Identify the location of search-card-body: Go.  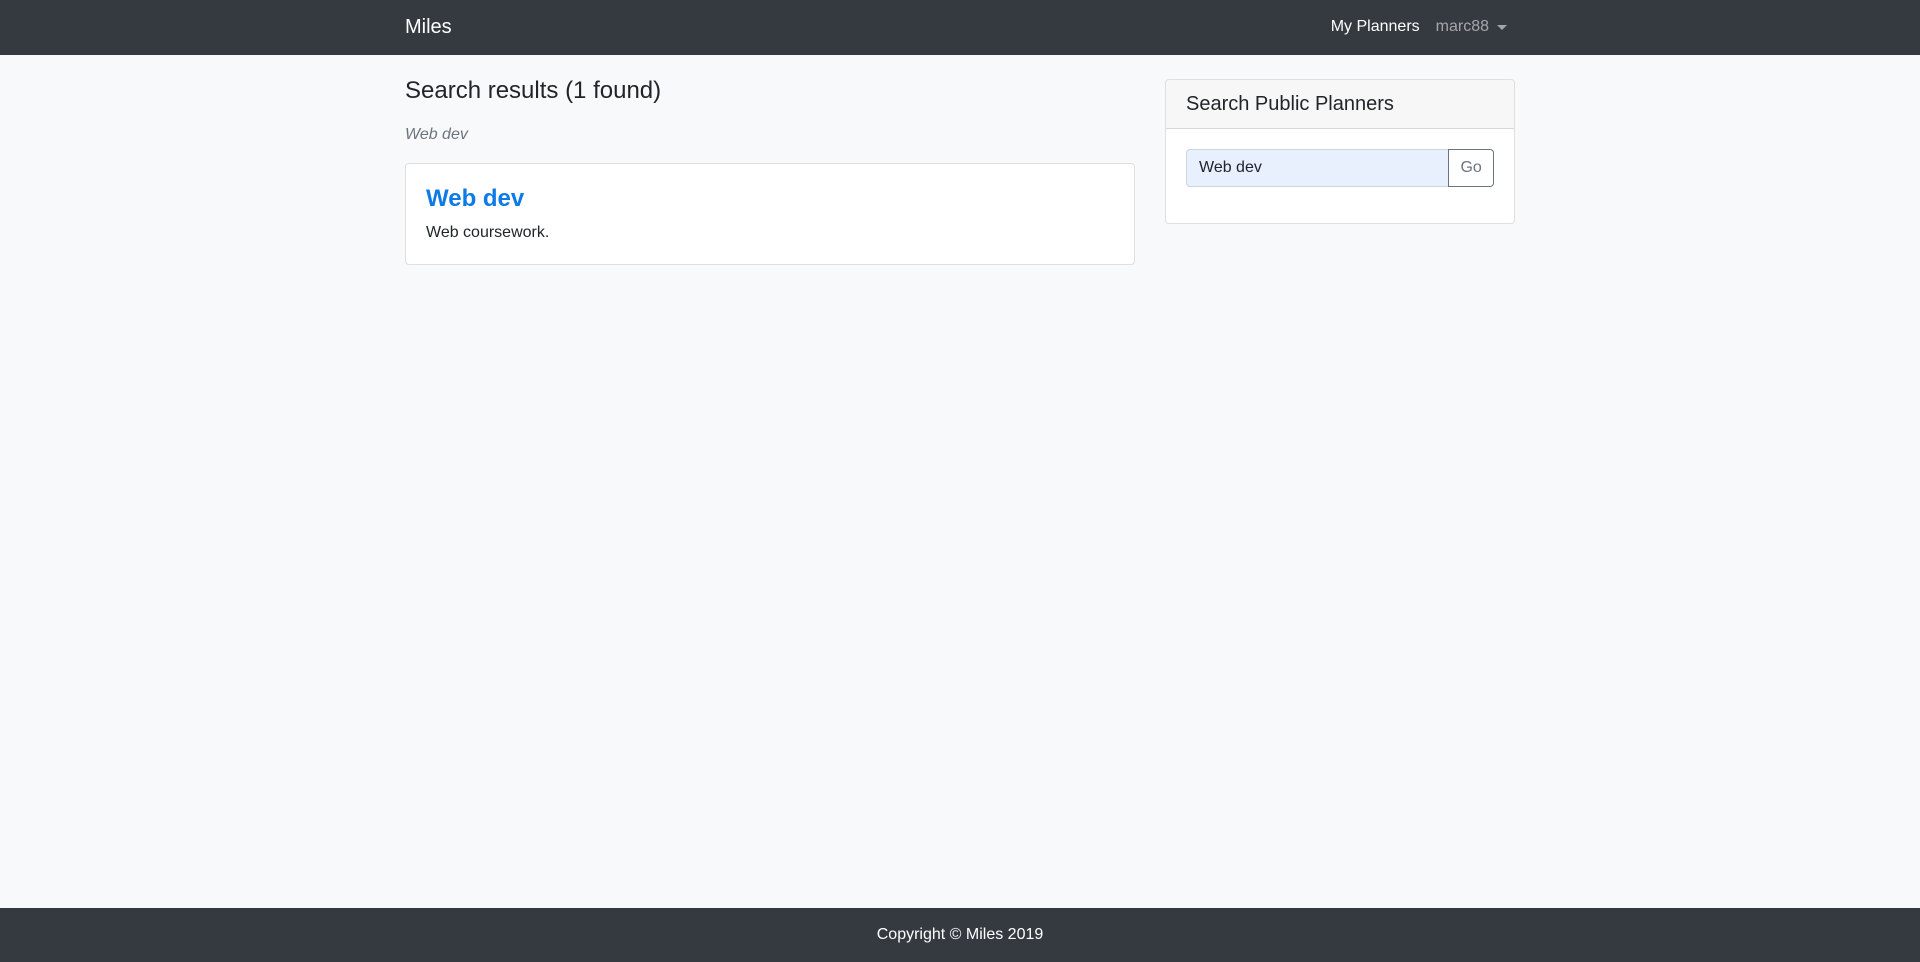
(1340, 168).